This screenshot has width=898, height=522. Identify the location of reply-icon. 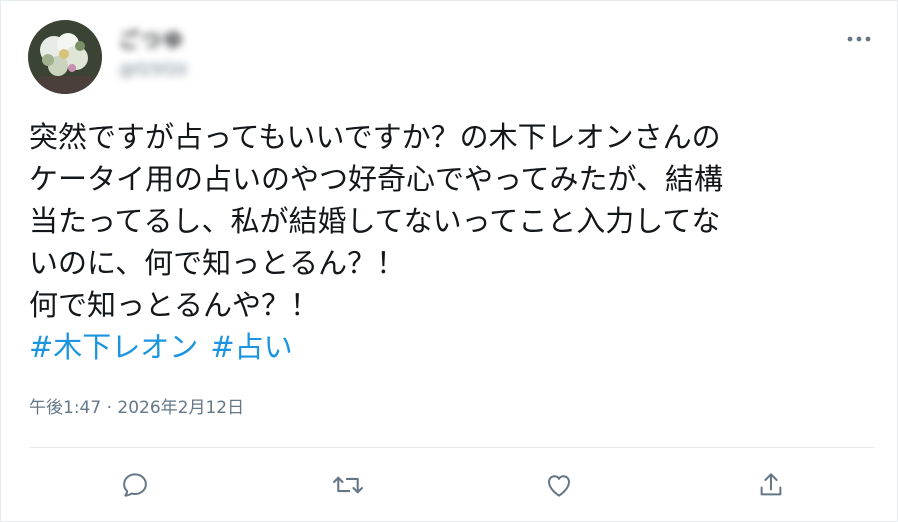
(135, 485).